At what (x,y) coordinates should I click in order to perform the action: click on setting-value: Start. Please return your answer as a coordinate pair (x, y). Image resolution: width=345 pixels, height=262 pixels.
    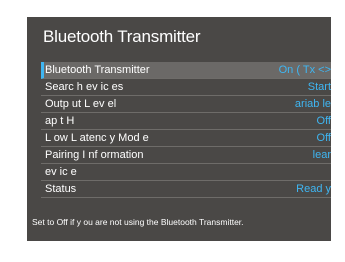
    Looking at the image, I should click on (319, 87).